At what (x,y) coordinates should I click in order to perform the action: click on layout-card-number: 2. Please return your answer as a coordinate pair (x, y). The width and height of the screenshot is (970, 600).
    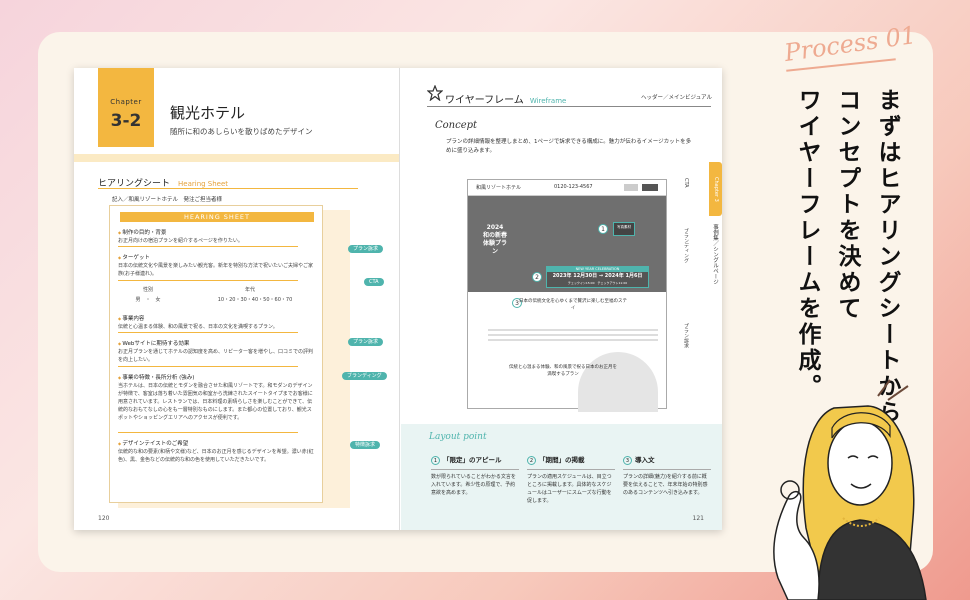
    Looking at the image, I should click on (531, 460).